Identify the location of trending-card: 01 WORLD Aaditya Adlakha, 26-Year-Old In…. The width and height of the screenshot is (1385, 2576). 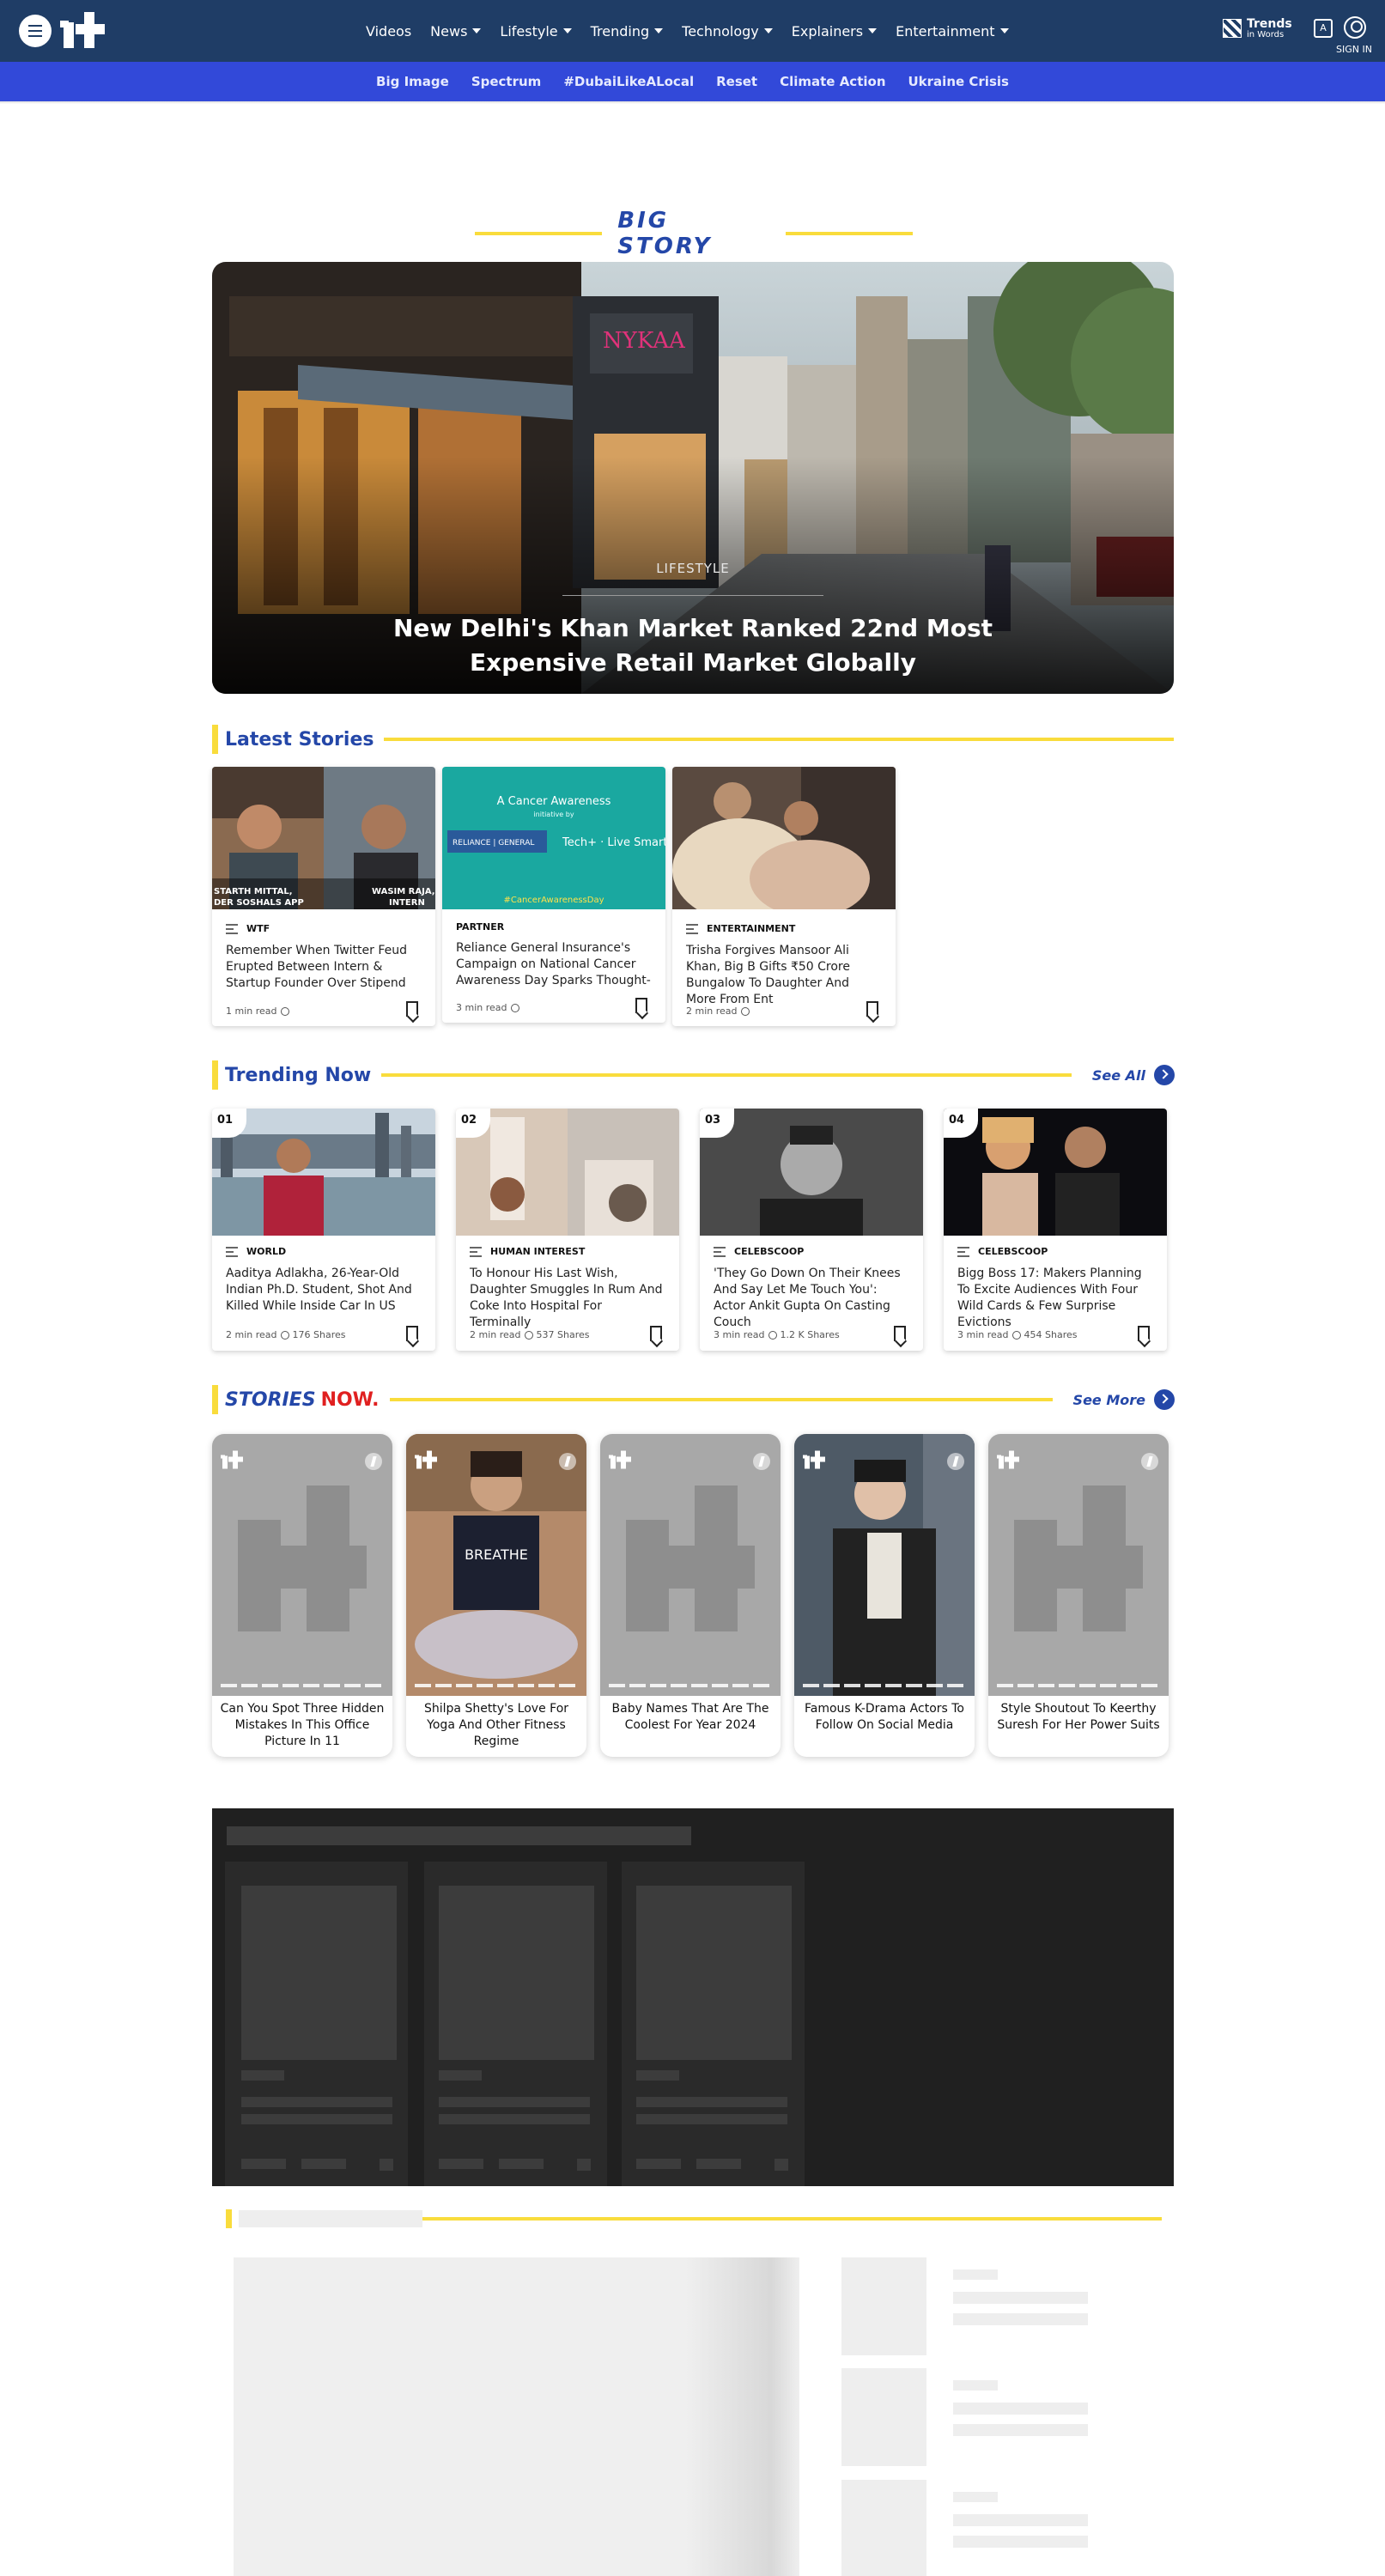
(323, 1230).